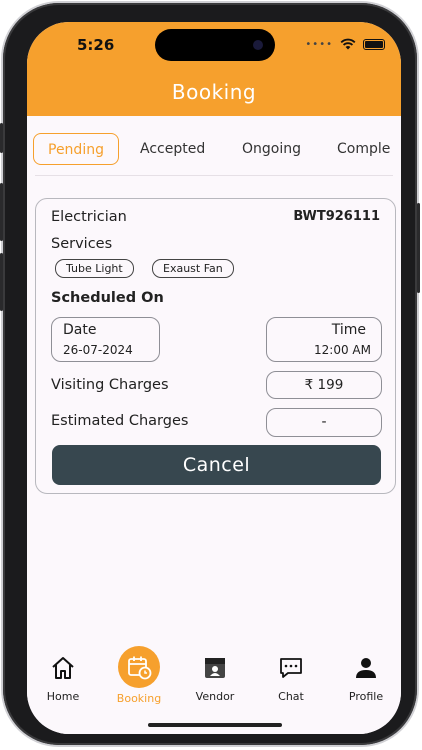  I want to click on signal-icon: ••••, so click(319, 44).